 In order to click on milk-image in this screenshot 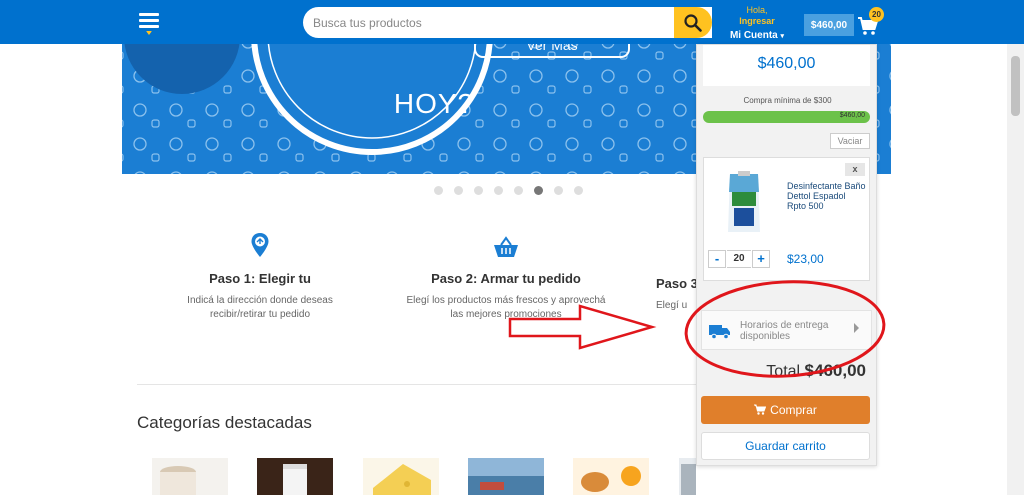, I will do `click(295, 479)`.